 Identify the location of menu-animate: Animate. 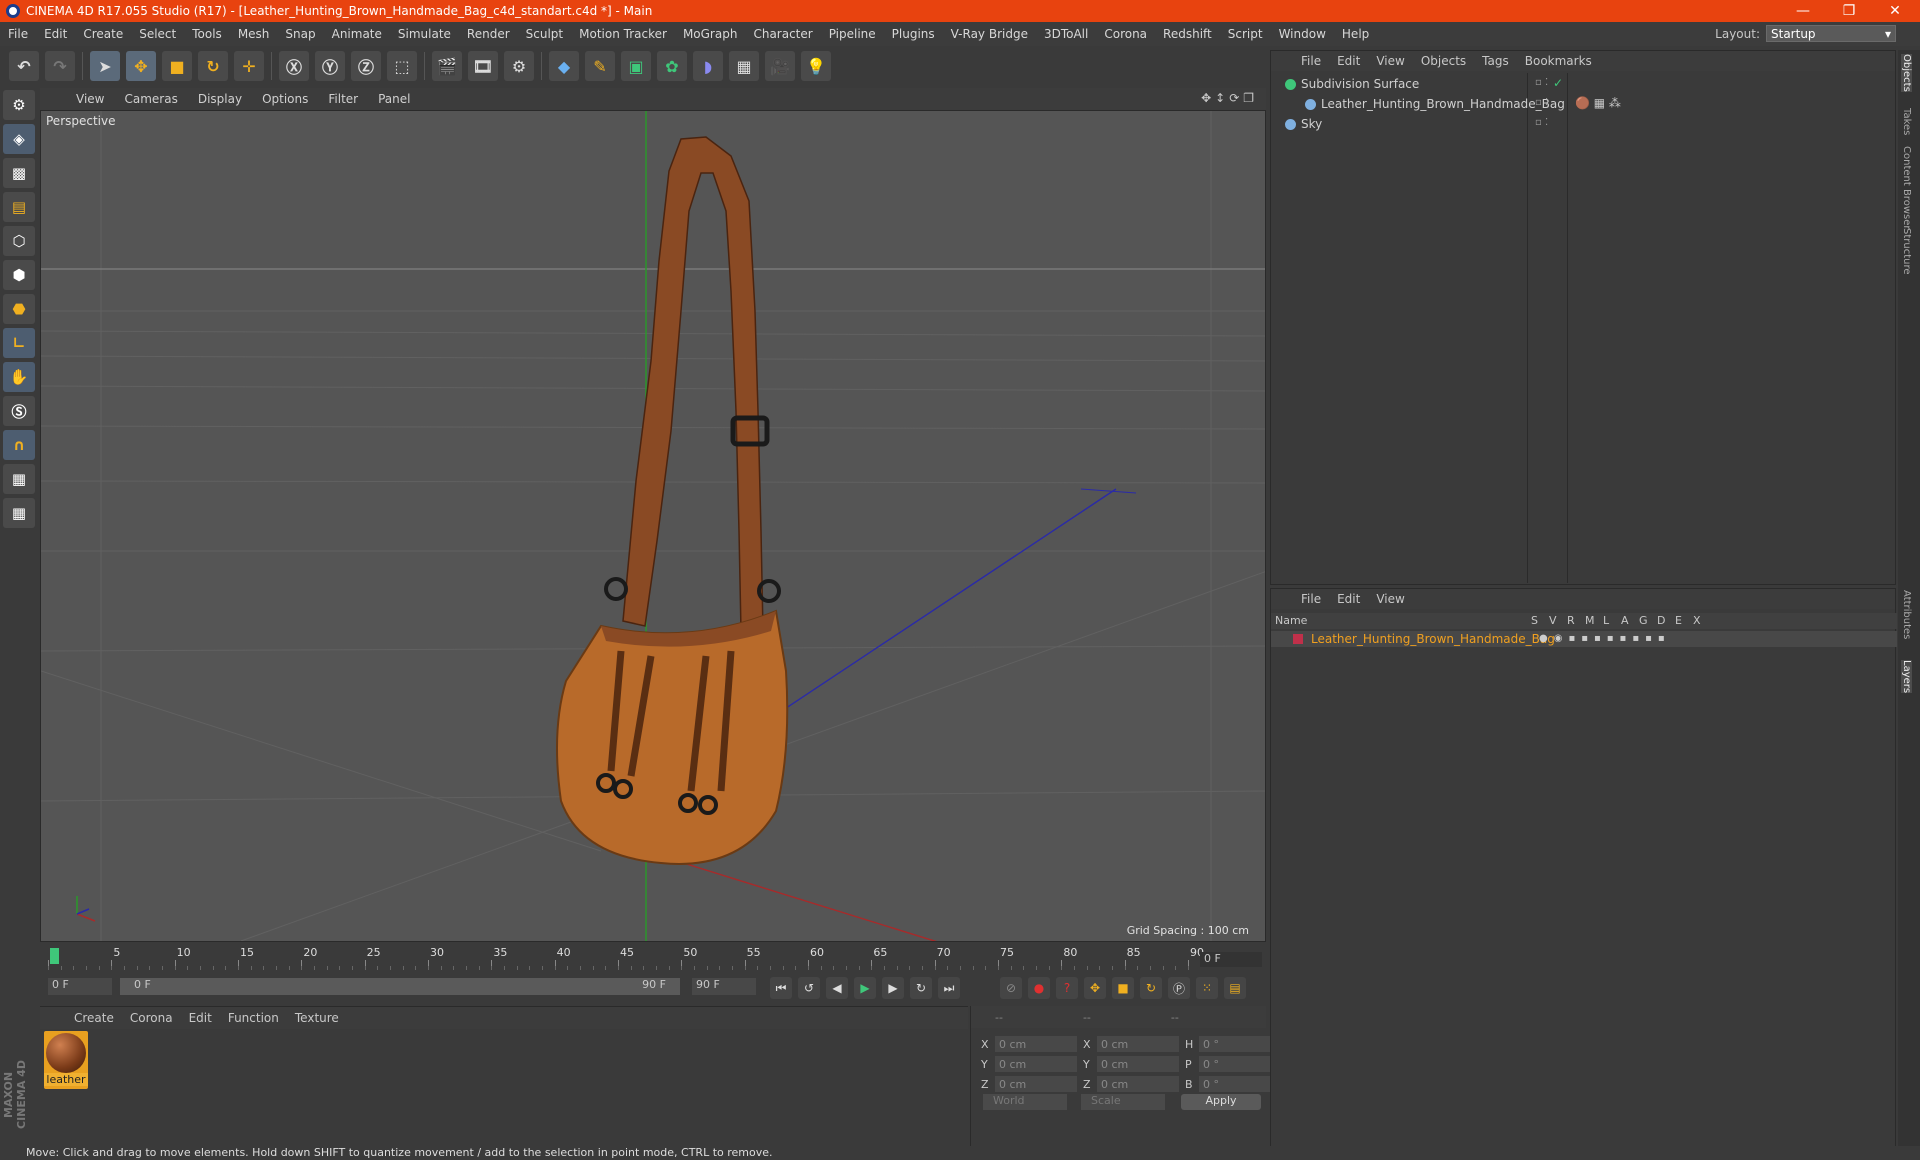
(357, 34).